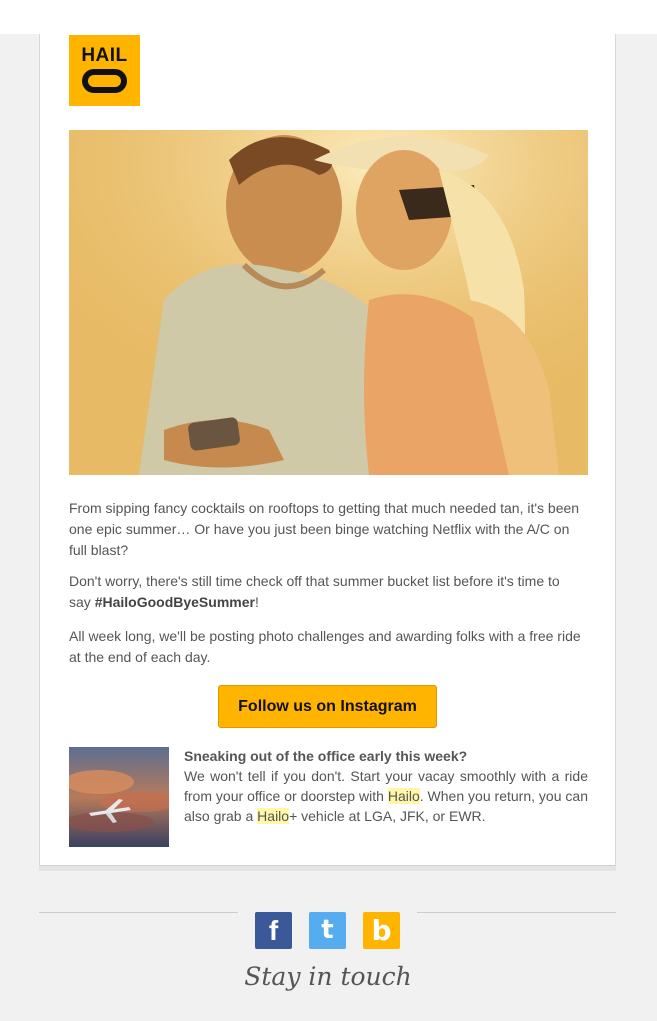  Describe the element at coordinates (273, 930) in the screenshot. I see `facebook-icon: f` at that location.